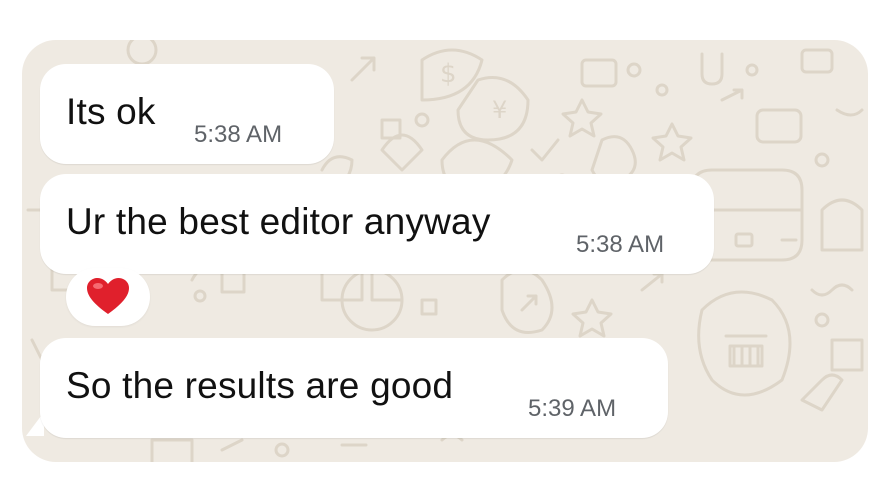 The image size is (894, 500). I want to click on reaction-badge, so click(108, 297).